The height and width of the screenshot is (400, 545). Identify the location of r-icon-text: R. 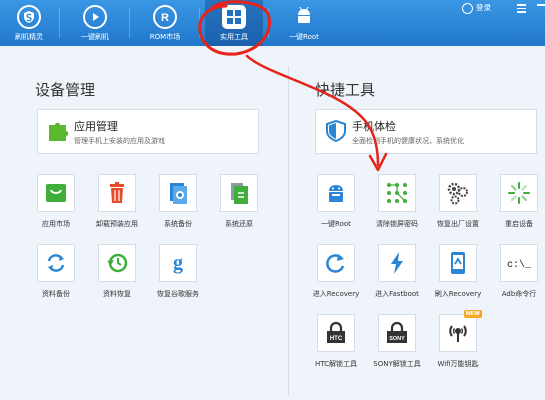
(165, 18).